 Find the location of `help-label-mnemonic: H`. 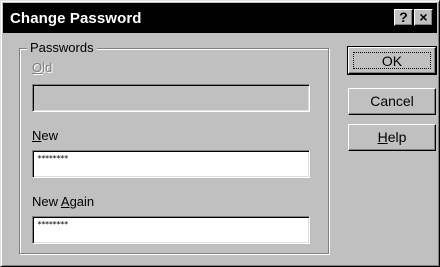

help-label-mnemonic: H is located at coordinates (382, 137).